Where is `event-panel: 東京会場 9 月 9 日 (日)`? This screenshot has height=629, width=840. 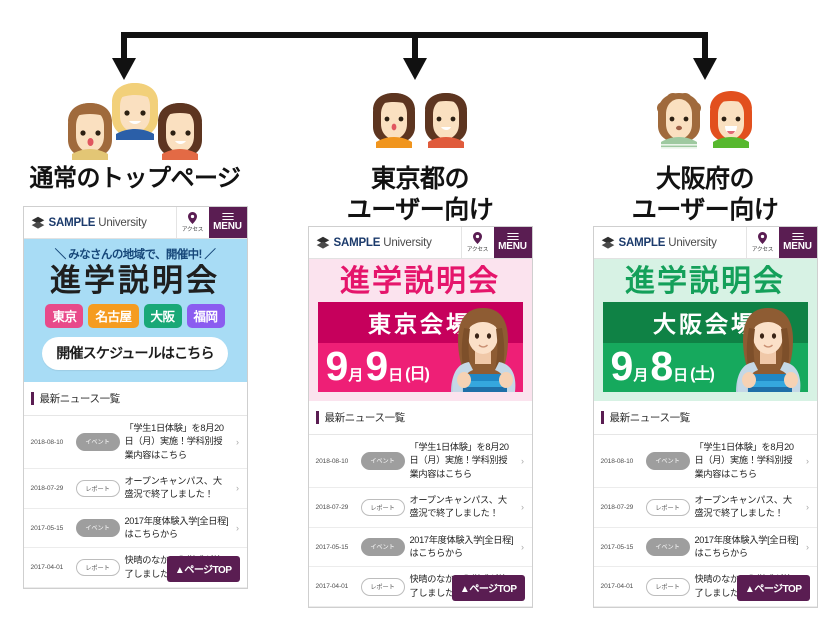
event-panel: 東京会場 9 月 9 日 (日) is located at coordinates (420, 347).